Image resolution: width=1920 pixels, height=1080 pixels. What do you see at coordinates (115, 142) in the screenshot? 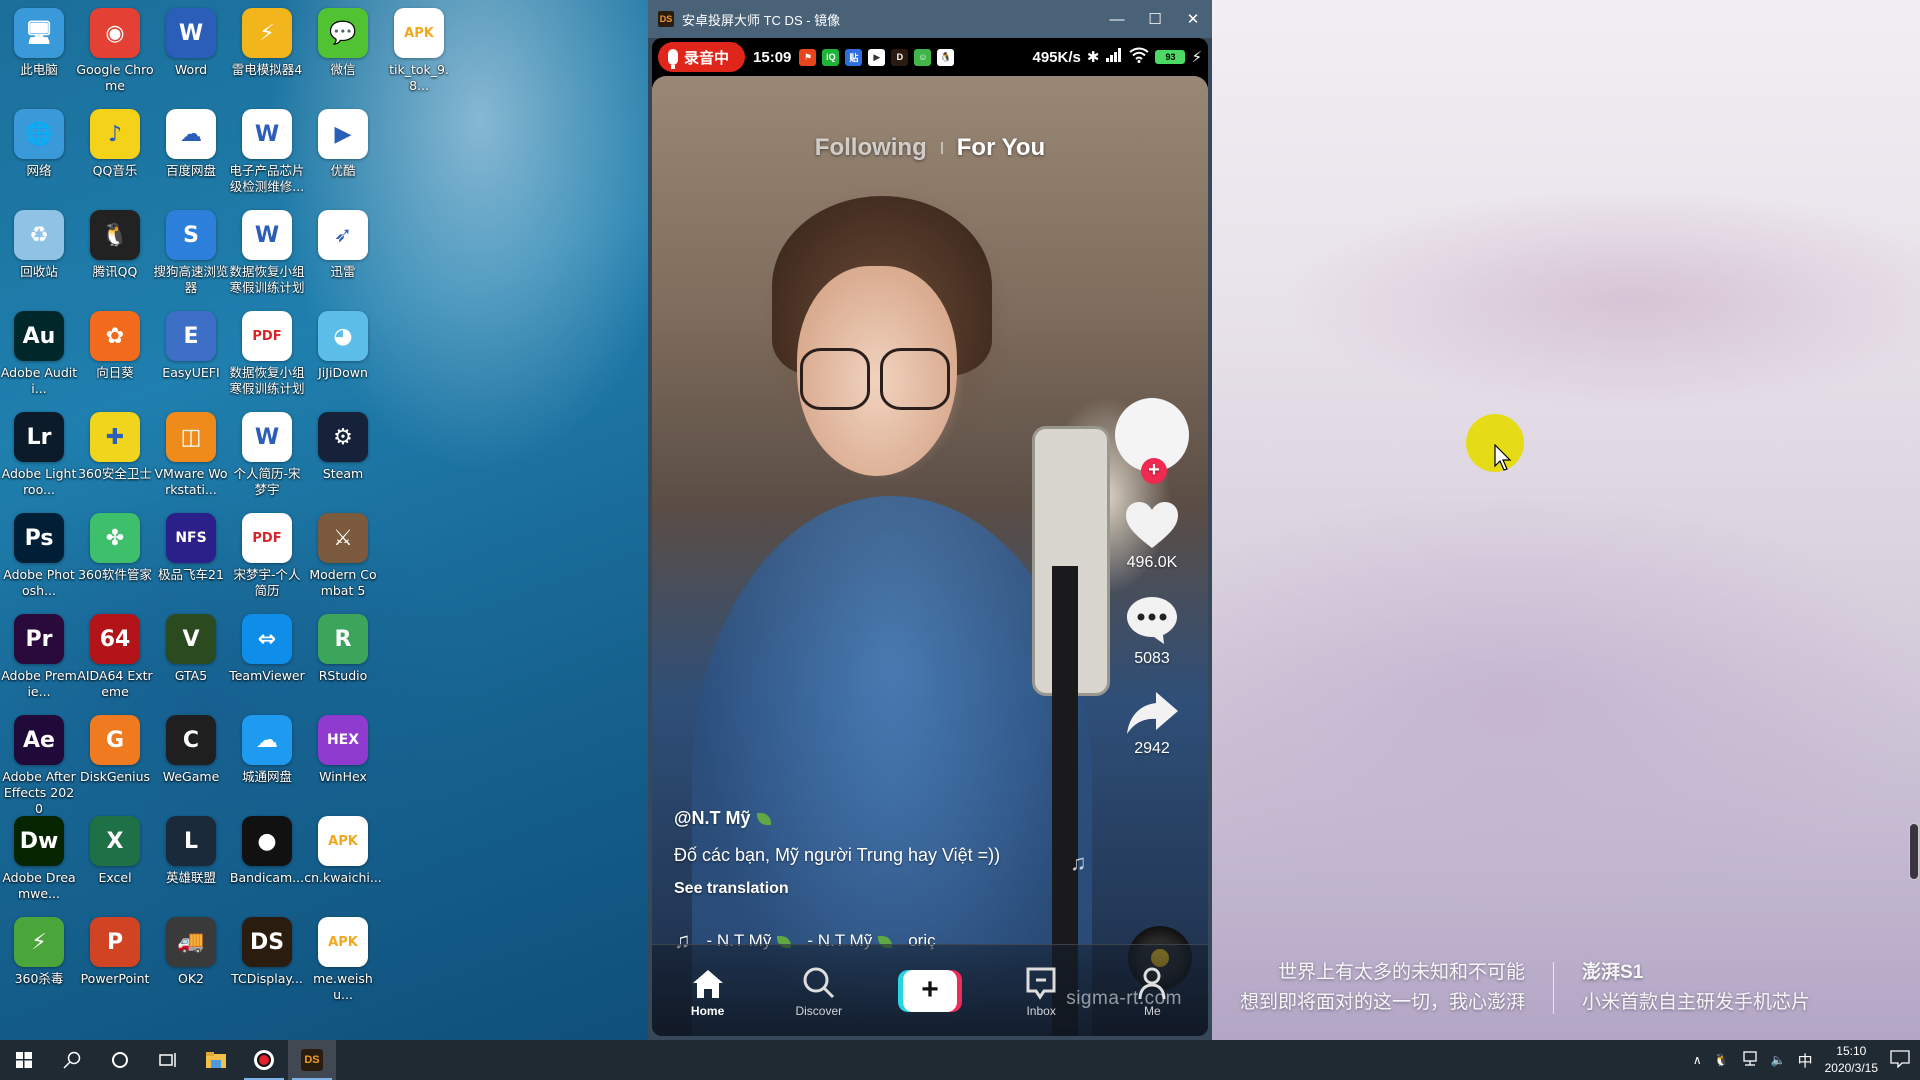
I see `desktop-icon: ♪ QQ音乐` at bounding box center [115, 142].